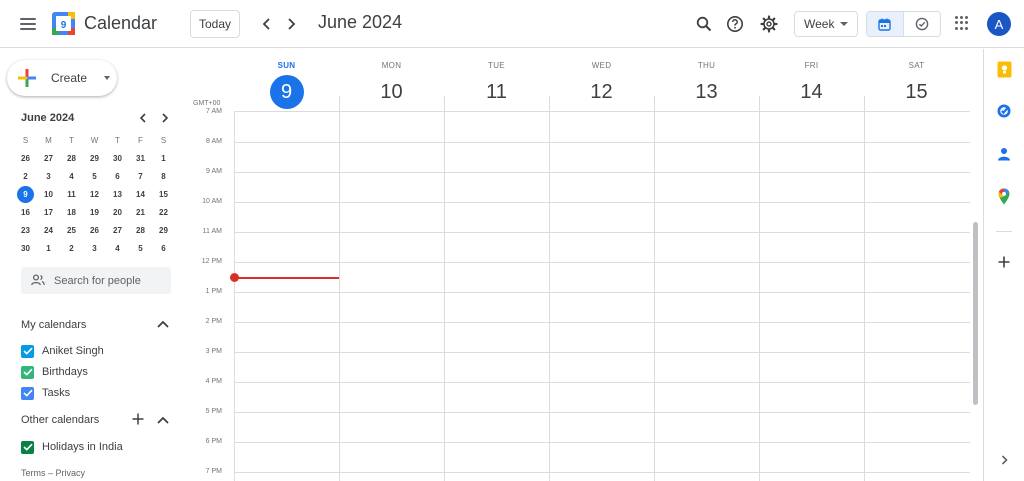  What do you see at coordinates (63, 23) in the screenshot?
I see `calendar-logo-icon: 9` at bounding box center [63, 23].